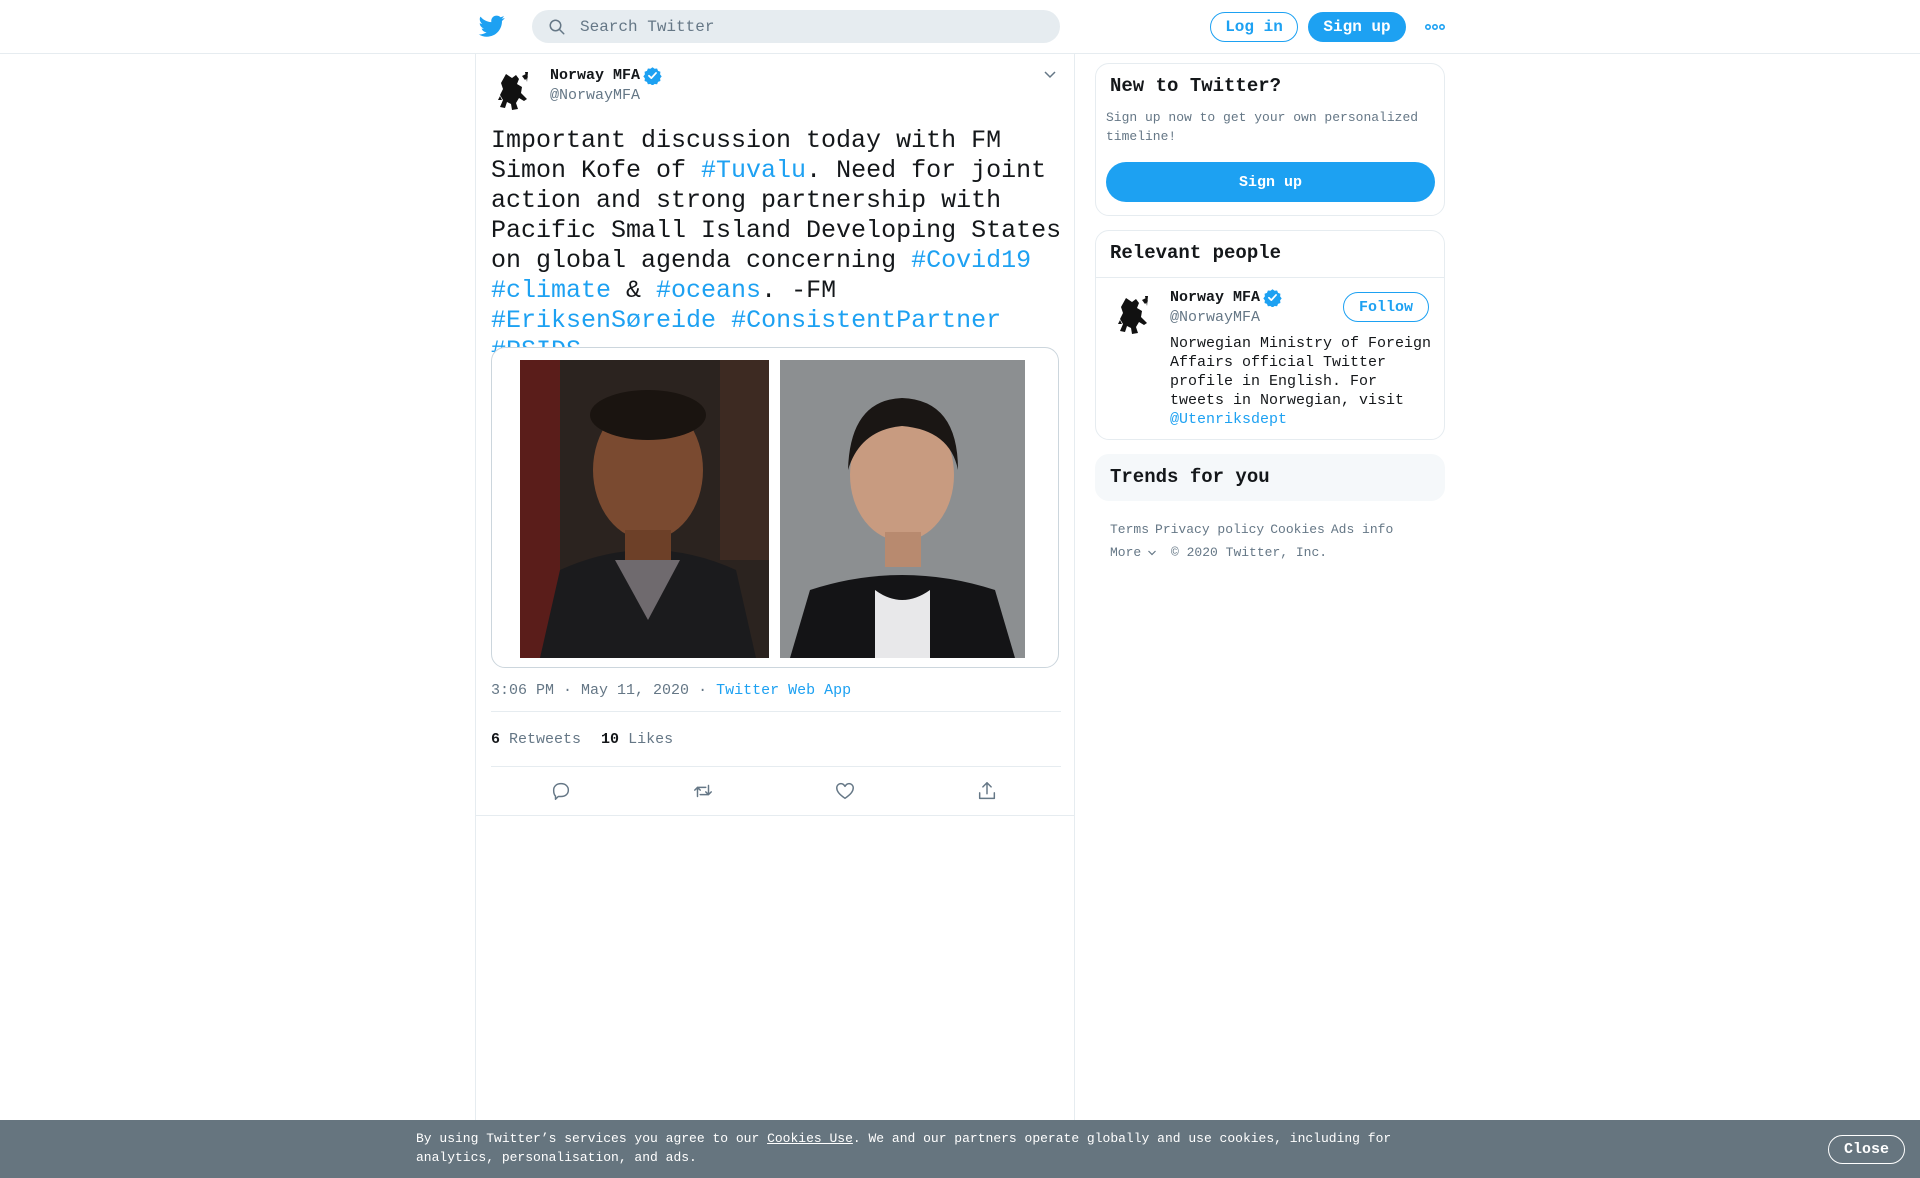  I want to click on share-icon, so click(987, 791).